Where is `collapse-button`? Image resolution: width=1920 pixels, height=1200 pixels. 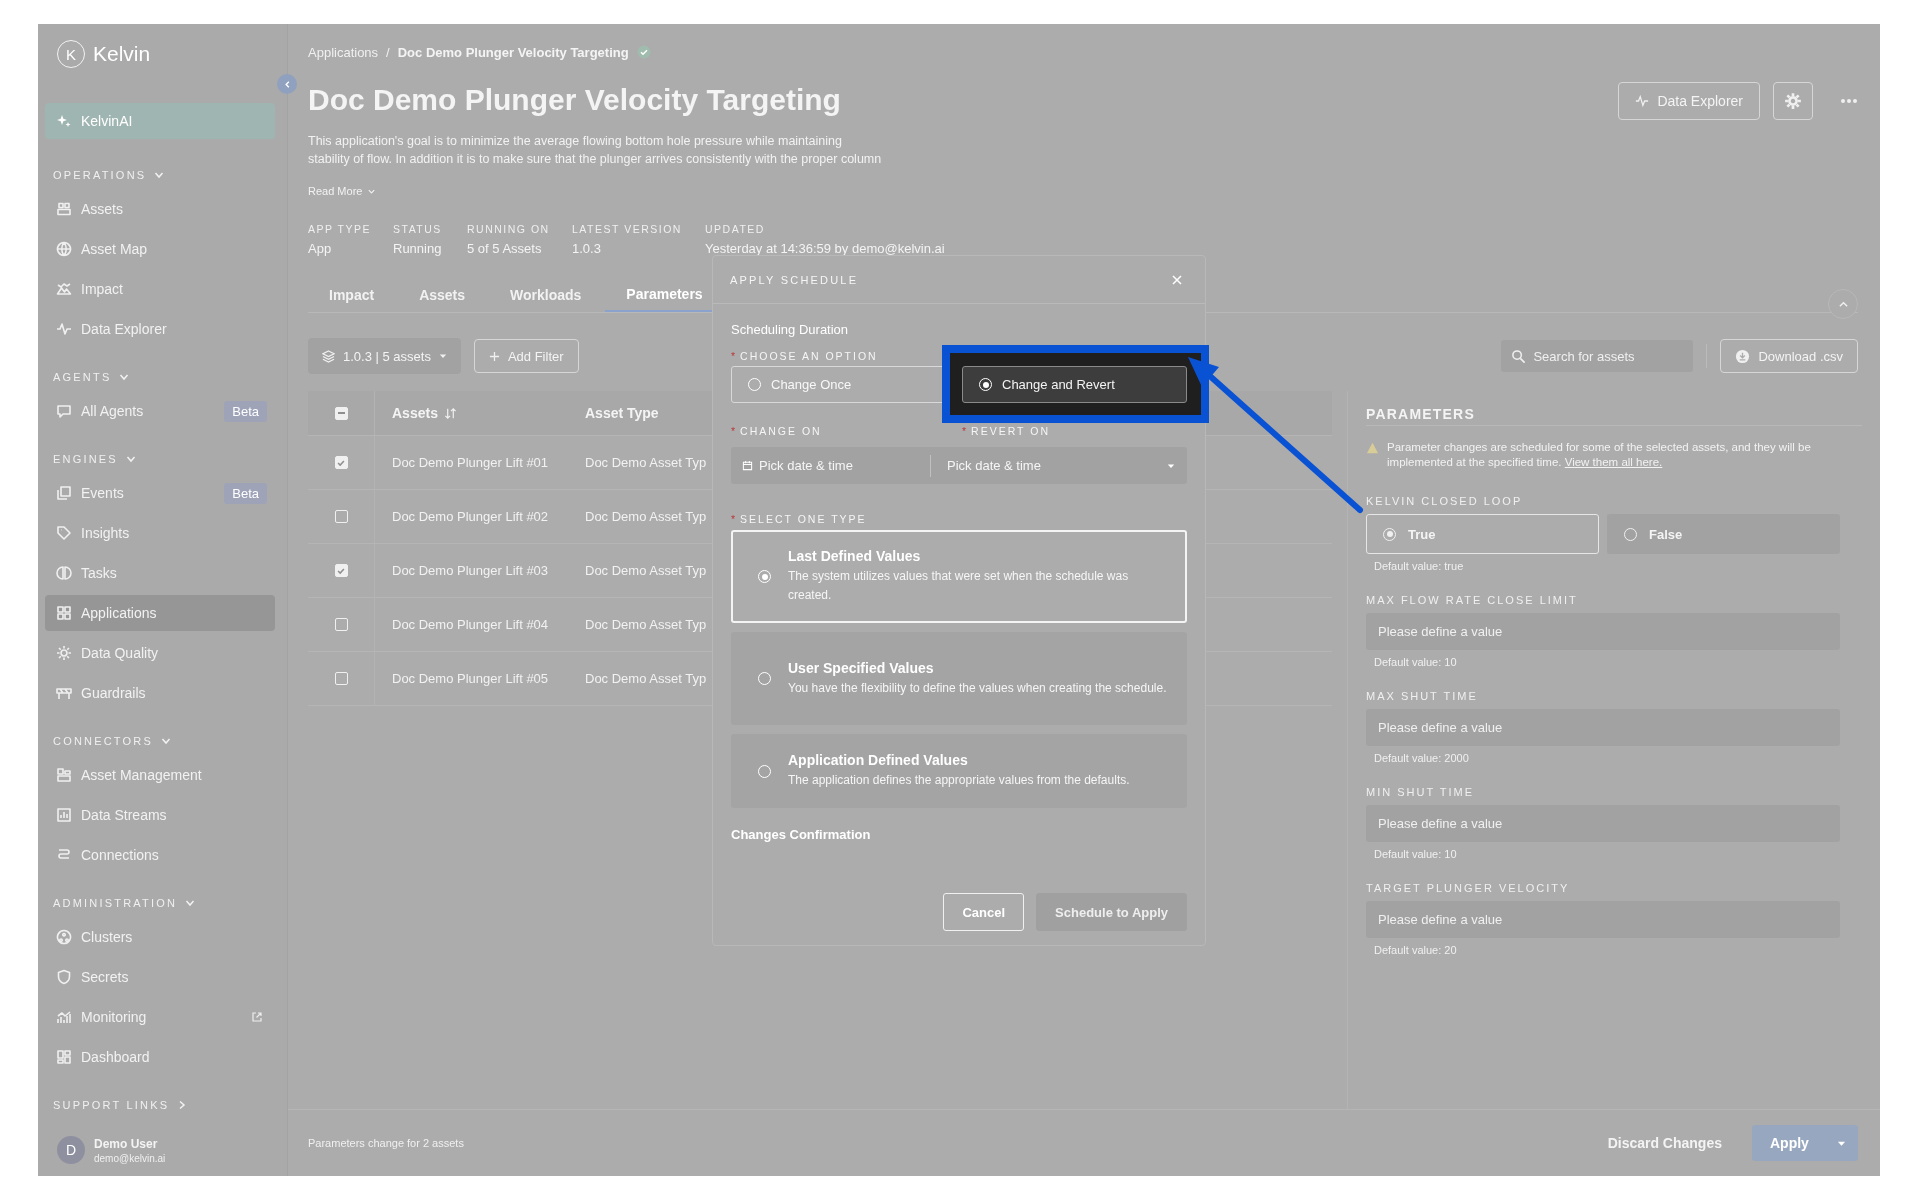 collapse-button is located at coordinates (287, 84).